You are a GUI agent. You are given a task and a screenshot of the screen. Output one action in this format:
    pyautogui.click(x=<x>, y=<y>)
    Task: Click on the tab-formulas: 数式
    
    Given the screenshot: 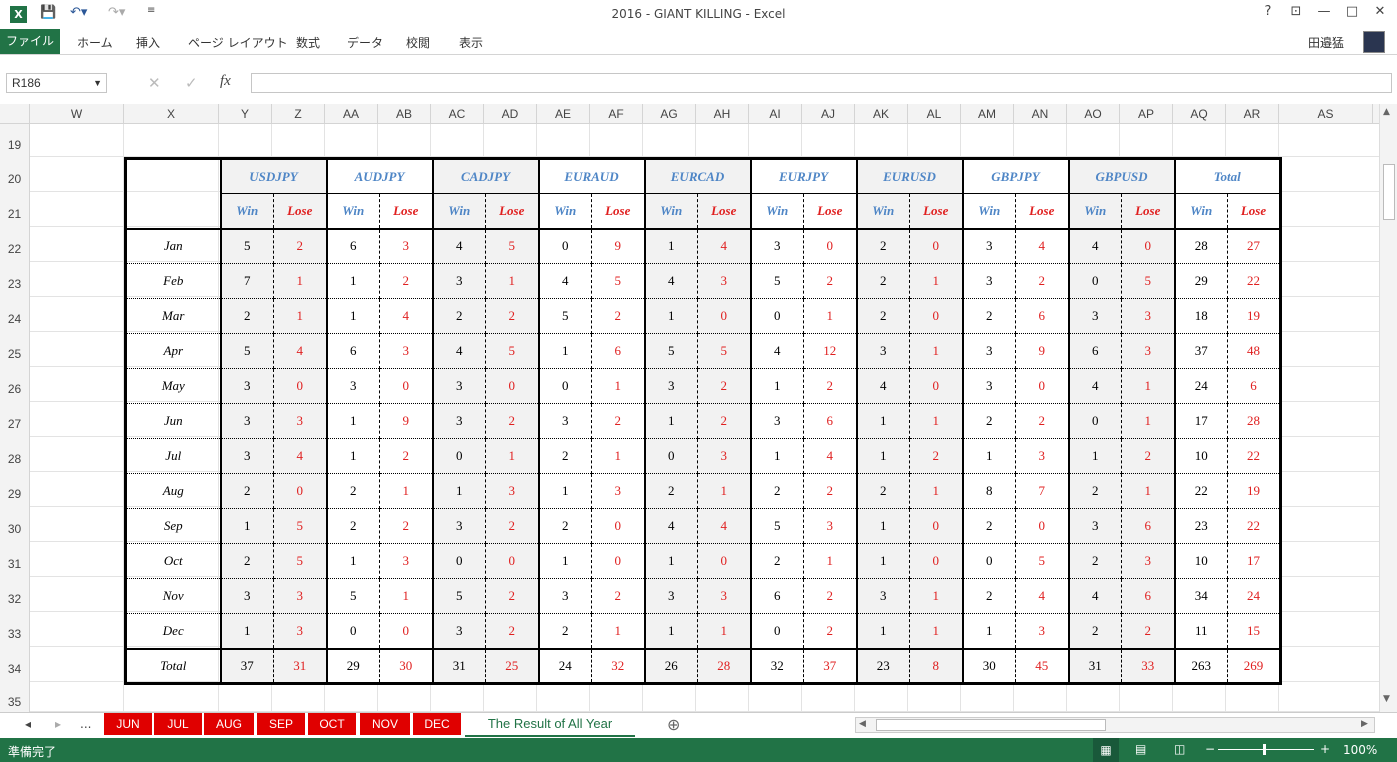 What is the action you would take?
    pyautogui.click(x=308, y=42)
    